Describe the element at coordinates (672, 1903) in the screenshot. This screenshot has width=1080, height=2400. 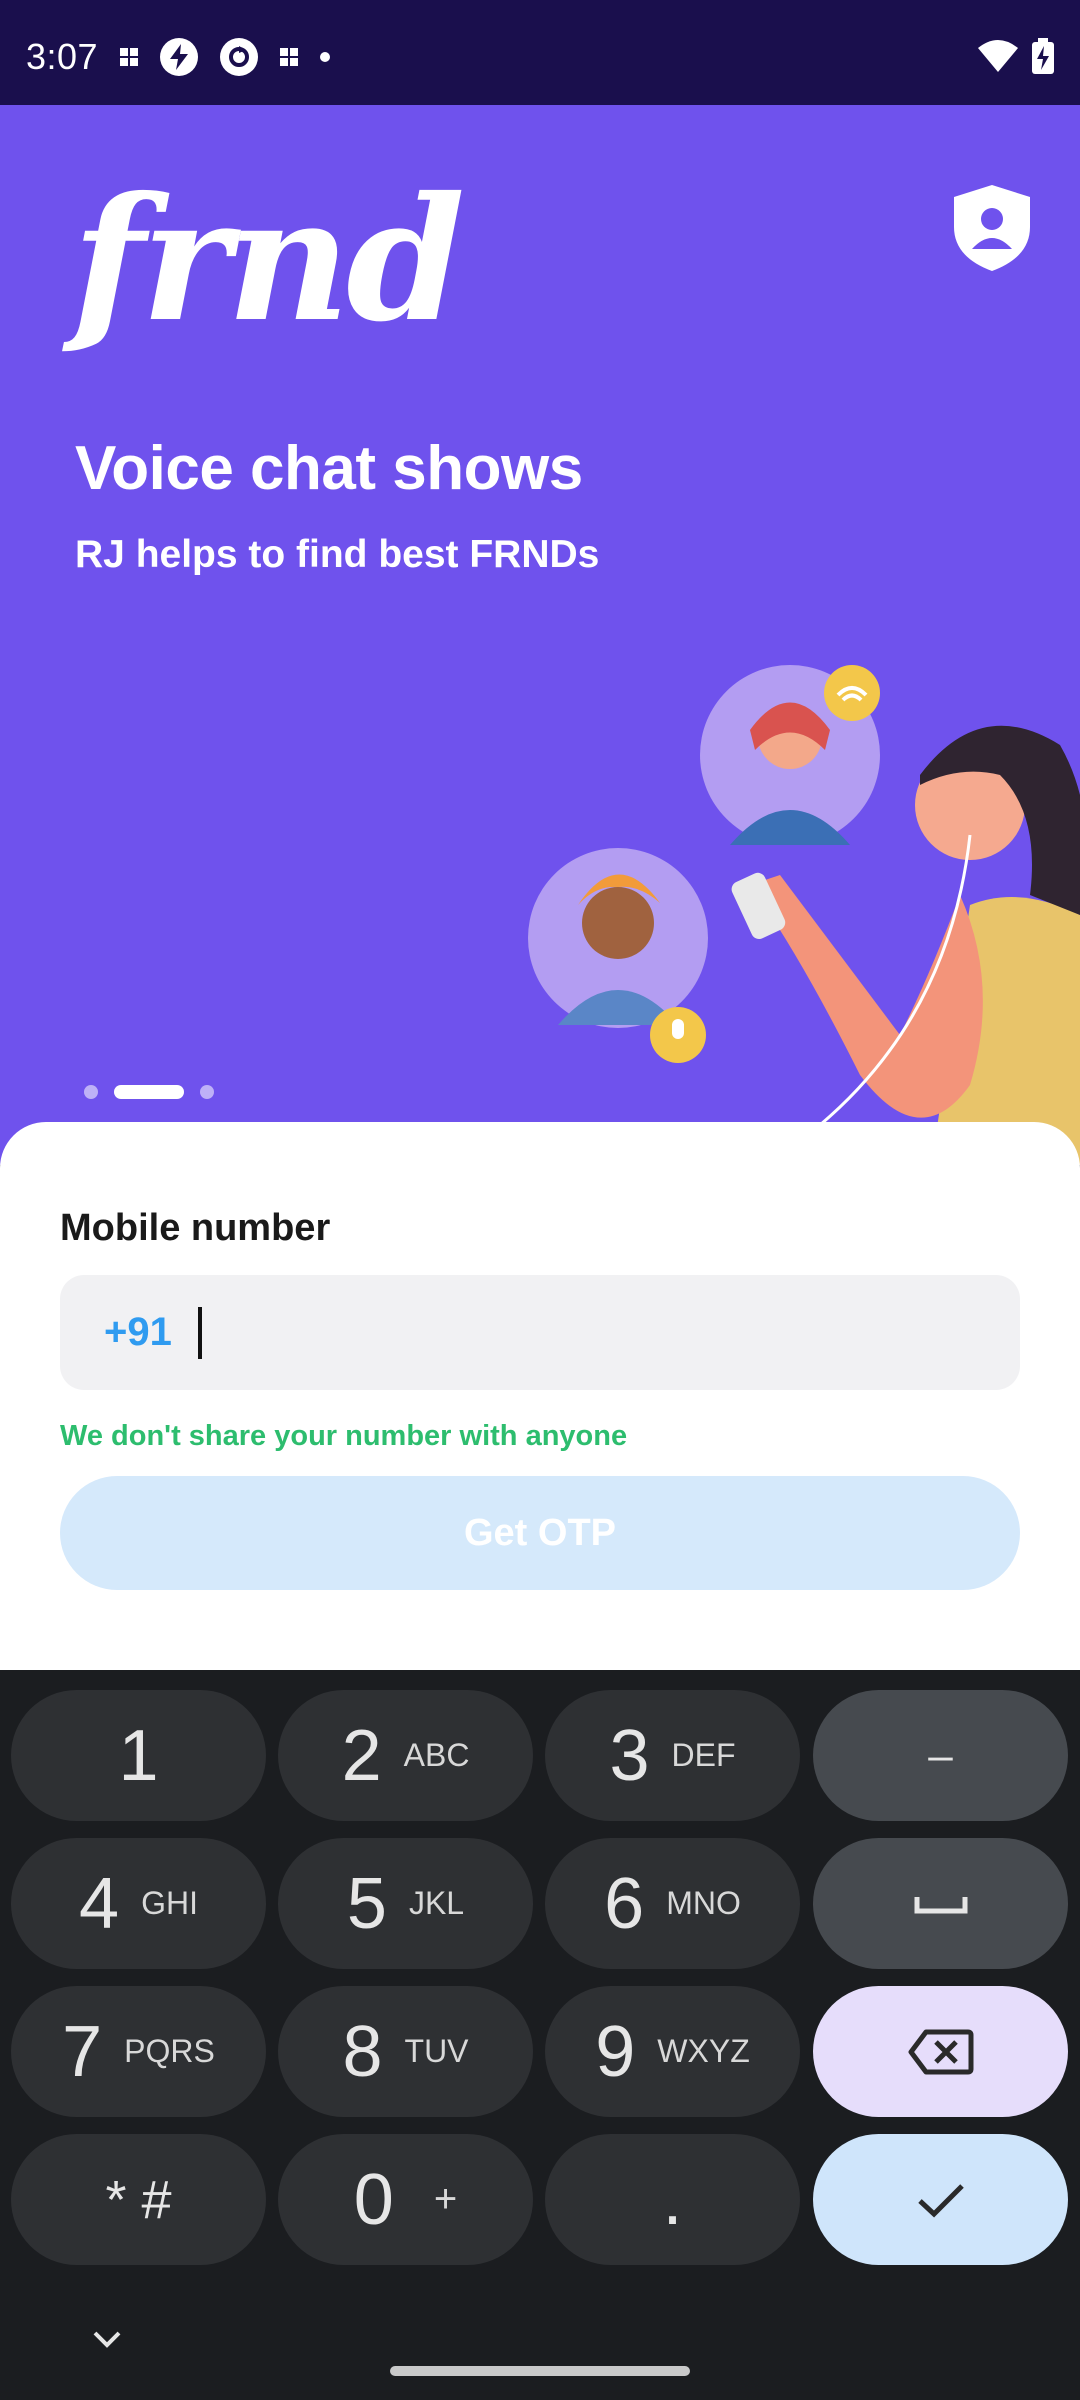
I see `key-6: 6 MNO` at that location.